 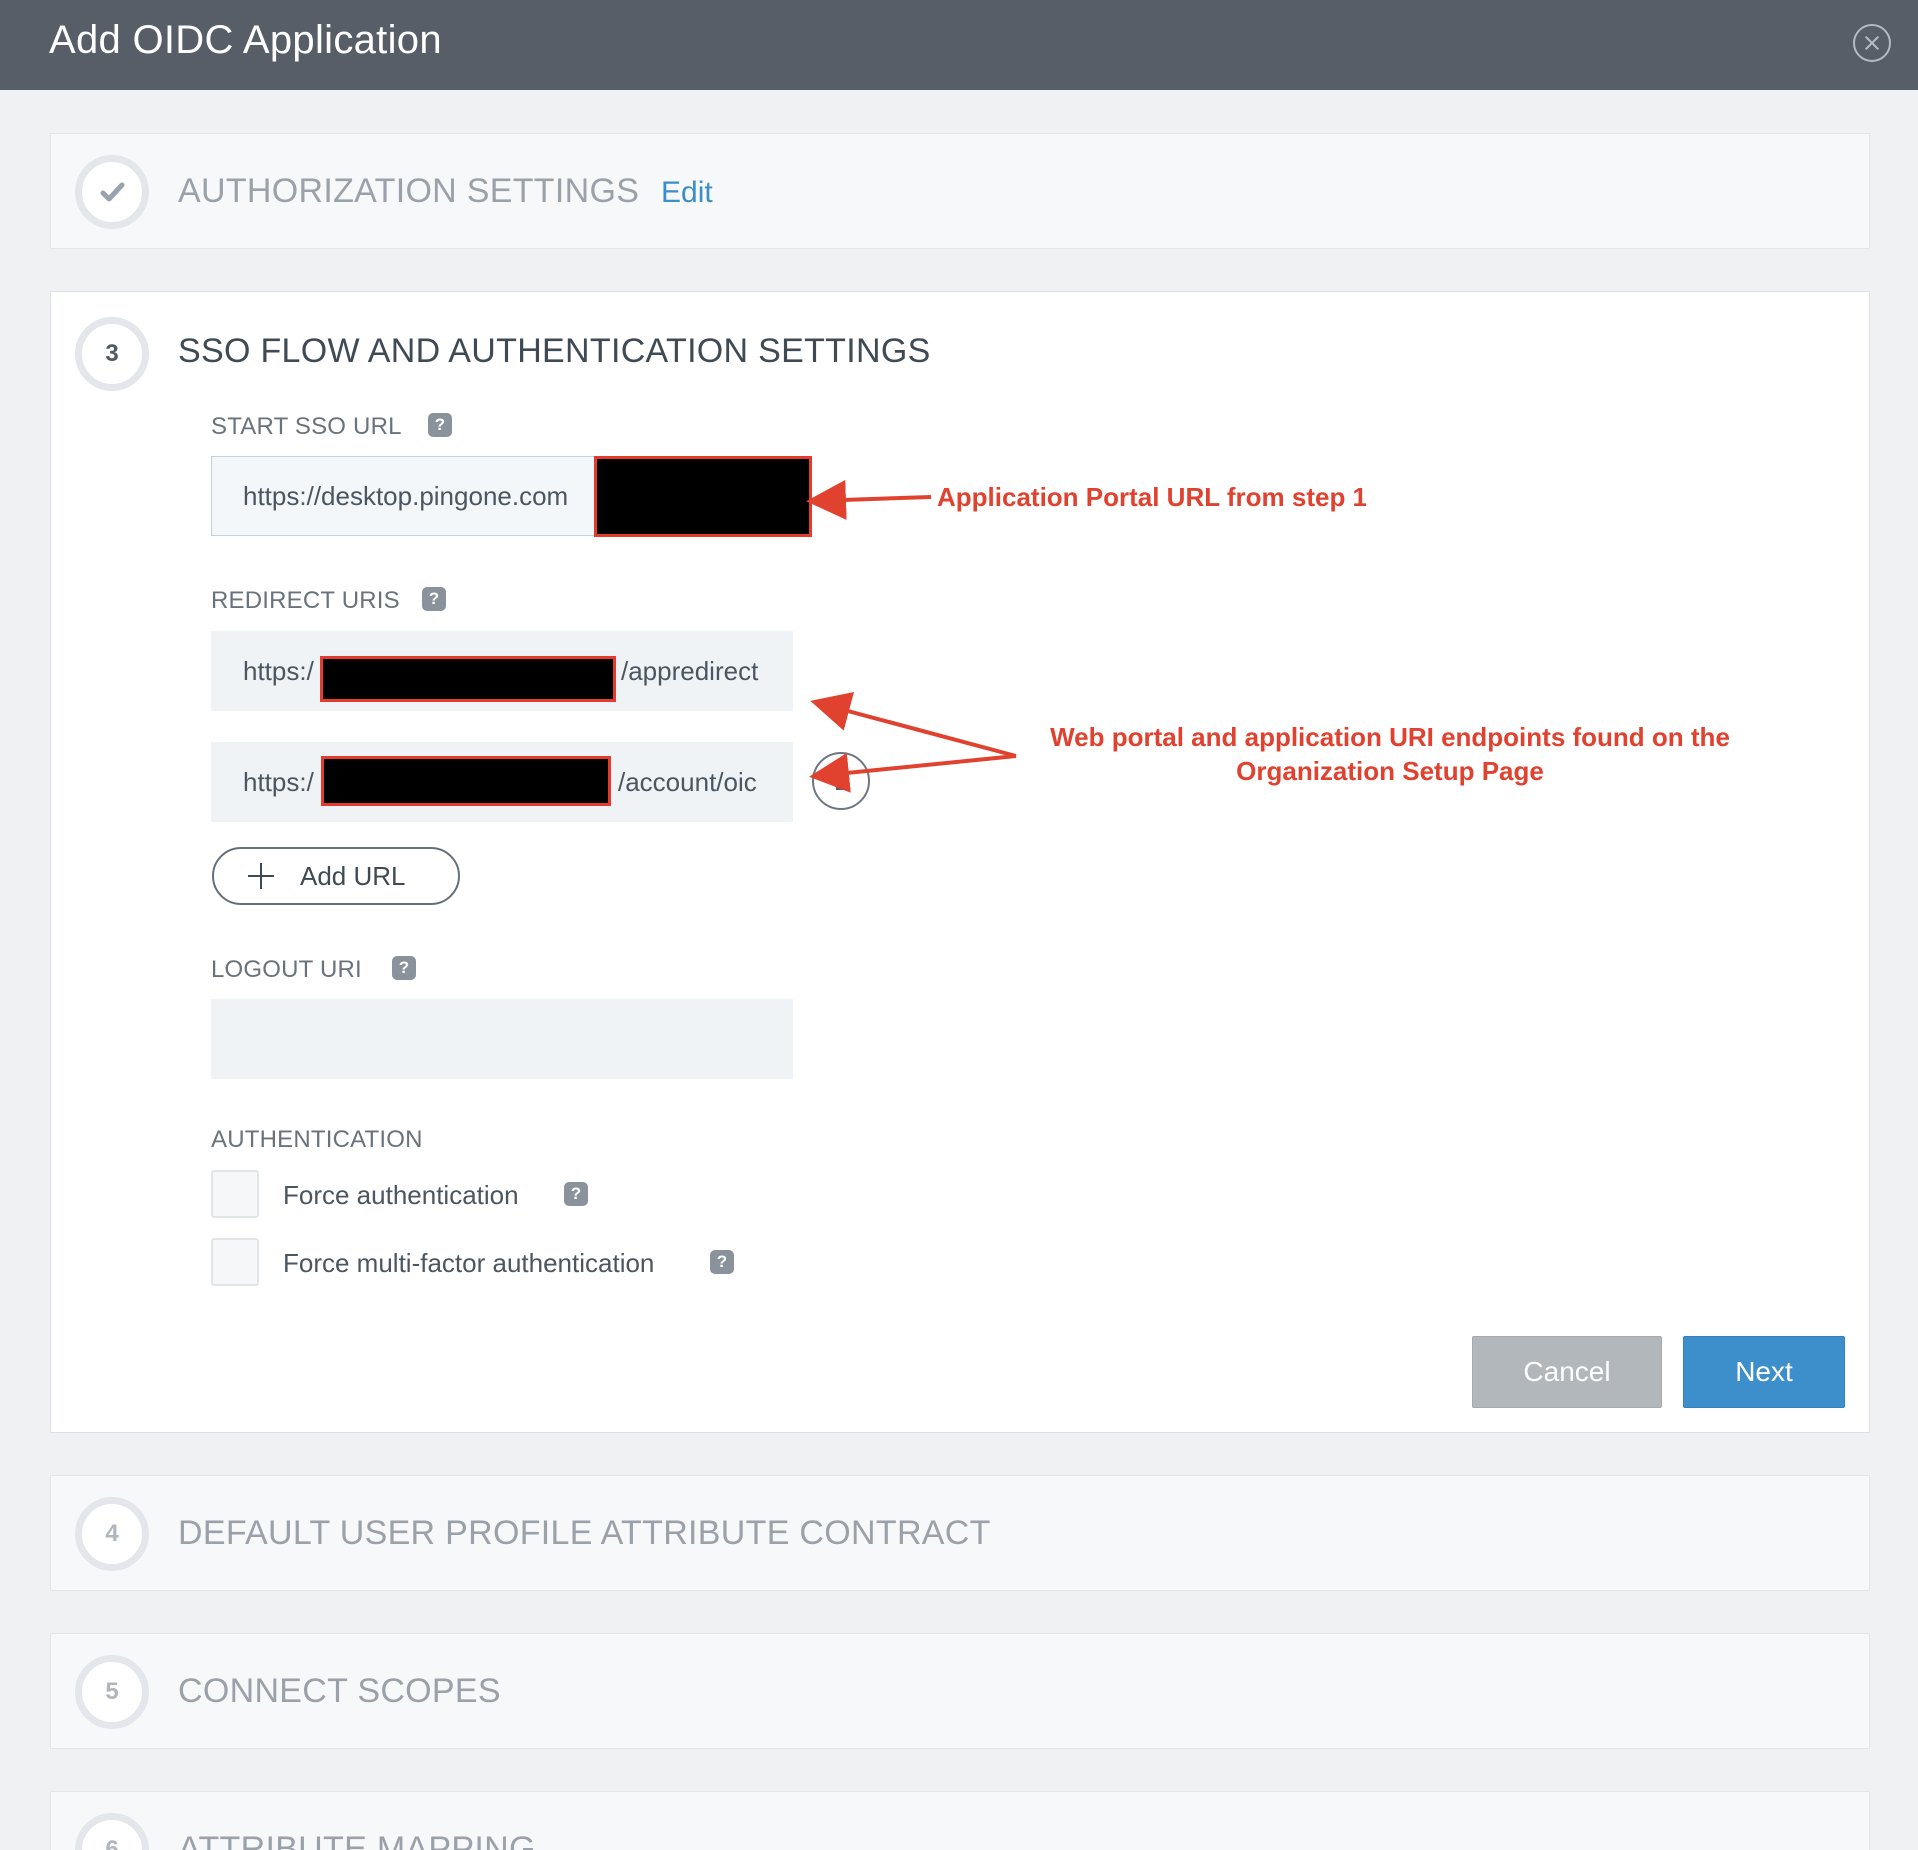 I want to click on authentication-label: AUTHENTICATION, so click(x=317, y=1139).